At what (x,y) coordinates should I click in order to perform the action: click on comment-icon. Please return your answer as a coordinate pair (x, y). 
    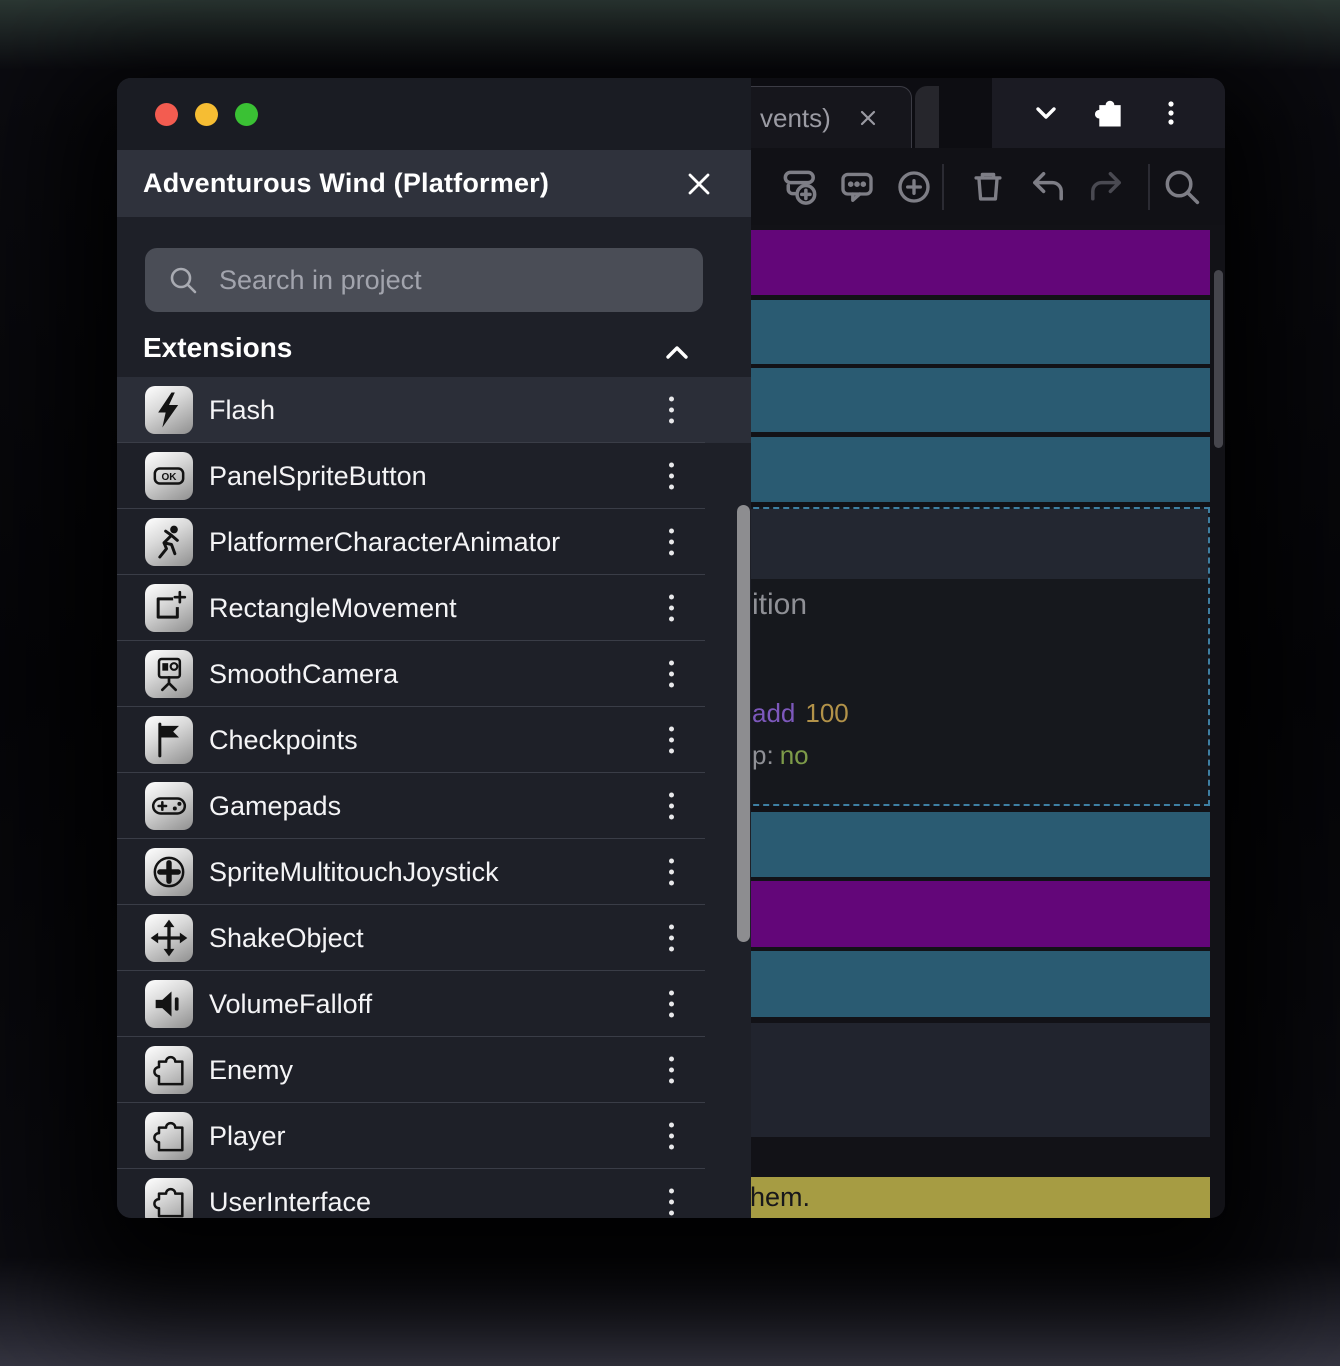
    Looking at the image, I should click on (857, 187).